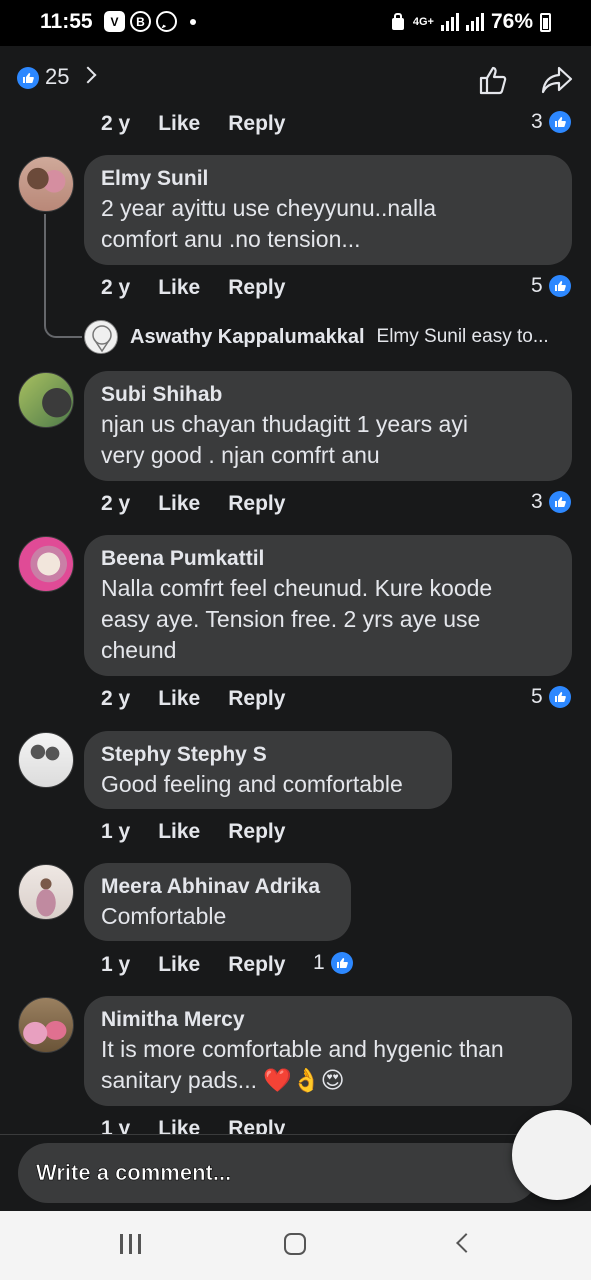 The width and height of the screenshot is (591, 1280). I want to click on back-icon, so click(466, 1243).